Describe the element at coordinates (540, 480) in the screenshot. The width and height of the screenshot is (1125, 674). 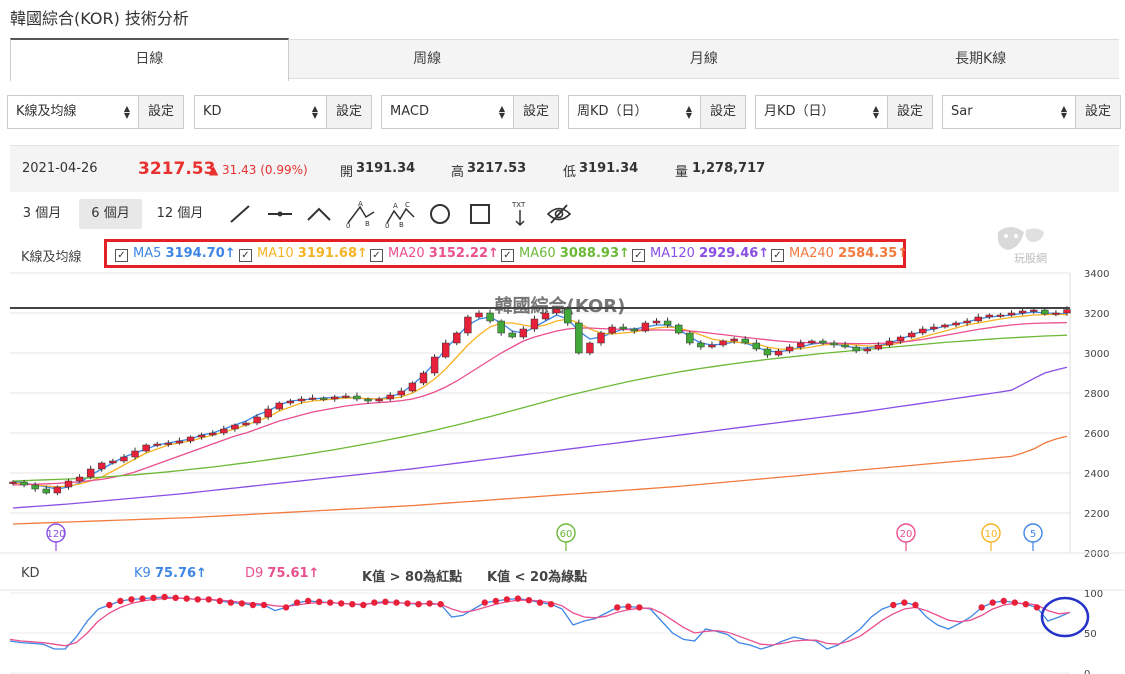
I see `ma-line-ma240` at that location.